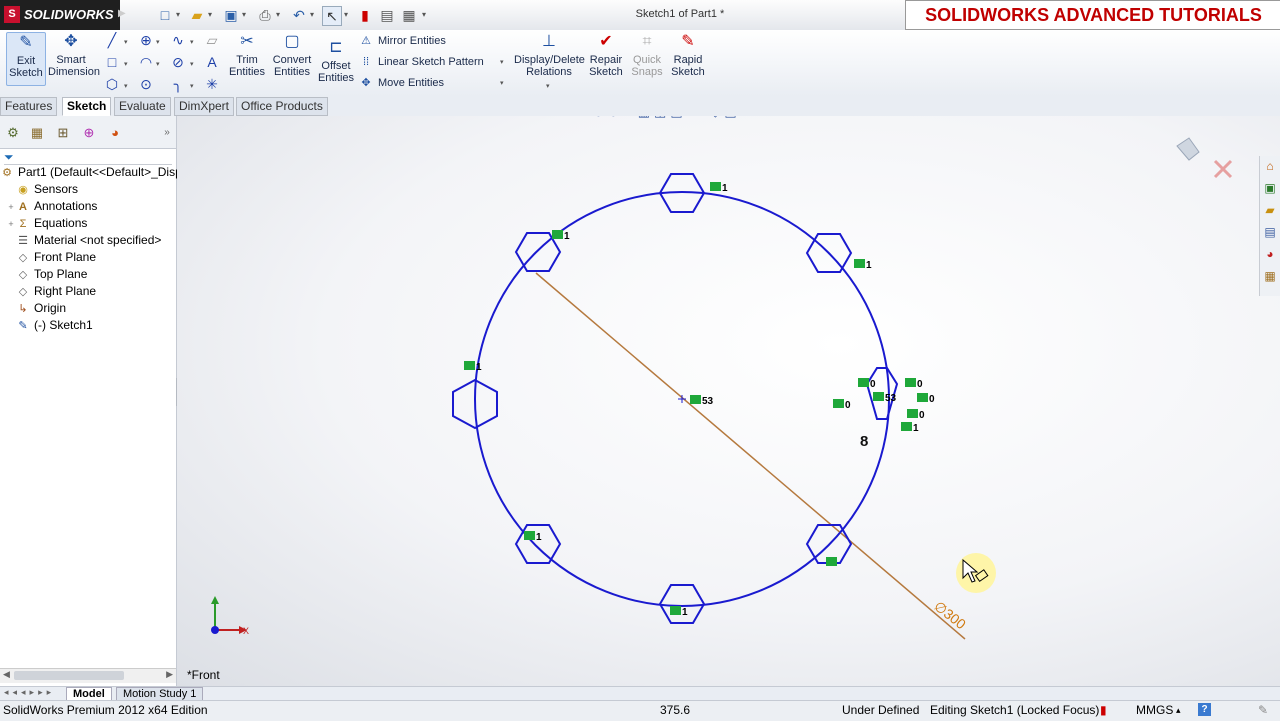 Image resolution: width=1280 pixels, height=721 pixels. What do you see at coordinates (1103, 710) in the screenshot?
I see `rebuild-status-icon: ▮` at bounding box center [1103, 710].